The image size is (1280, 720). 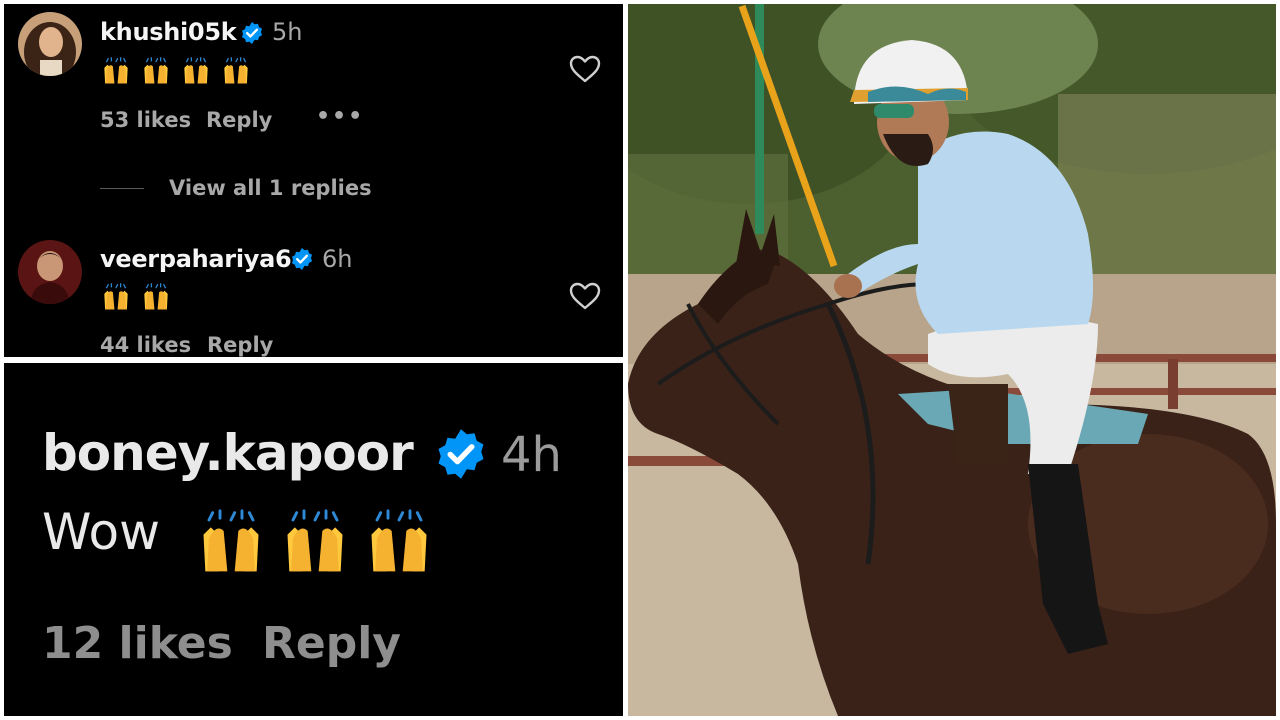 I want to click on comment-username: khushi05k, so click(x=168, y=32).